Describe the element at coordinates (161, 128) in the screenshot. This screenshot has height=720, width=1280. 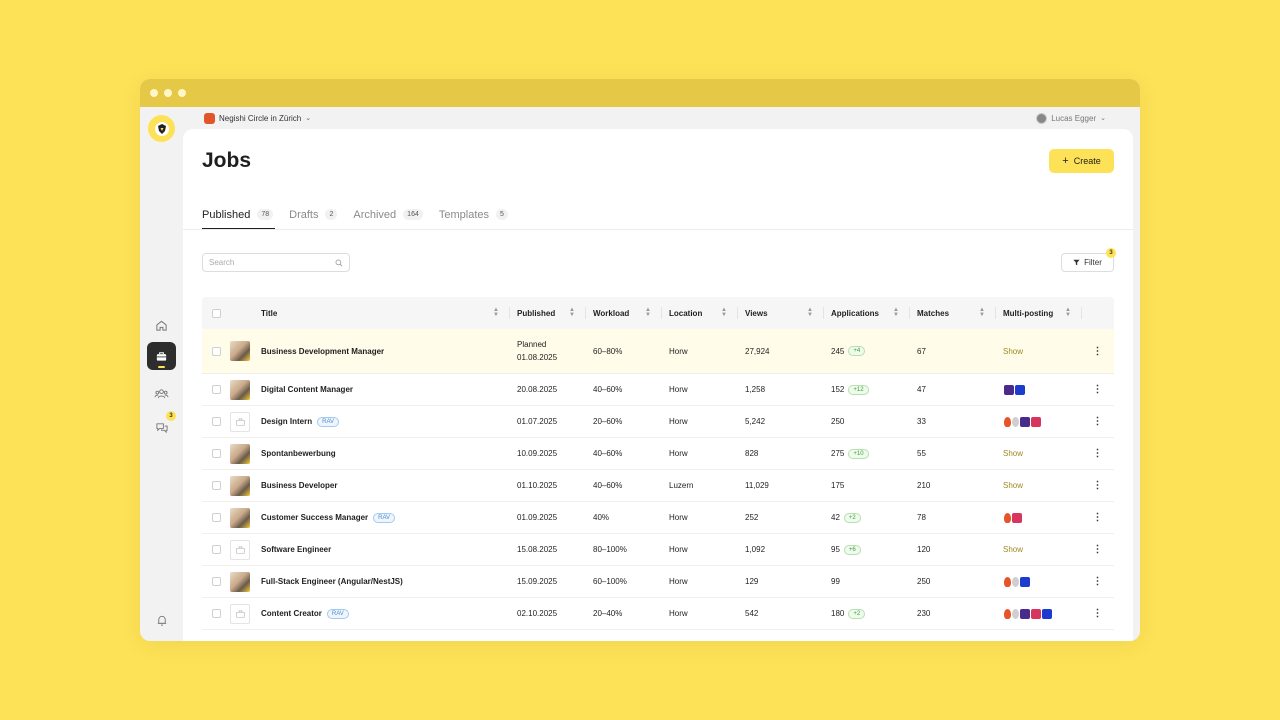
I see `app-logo` at that location.